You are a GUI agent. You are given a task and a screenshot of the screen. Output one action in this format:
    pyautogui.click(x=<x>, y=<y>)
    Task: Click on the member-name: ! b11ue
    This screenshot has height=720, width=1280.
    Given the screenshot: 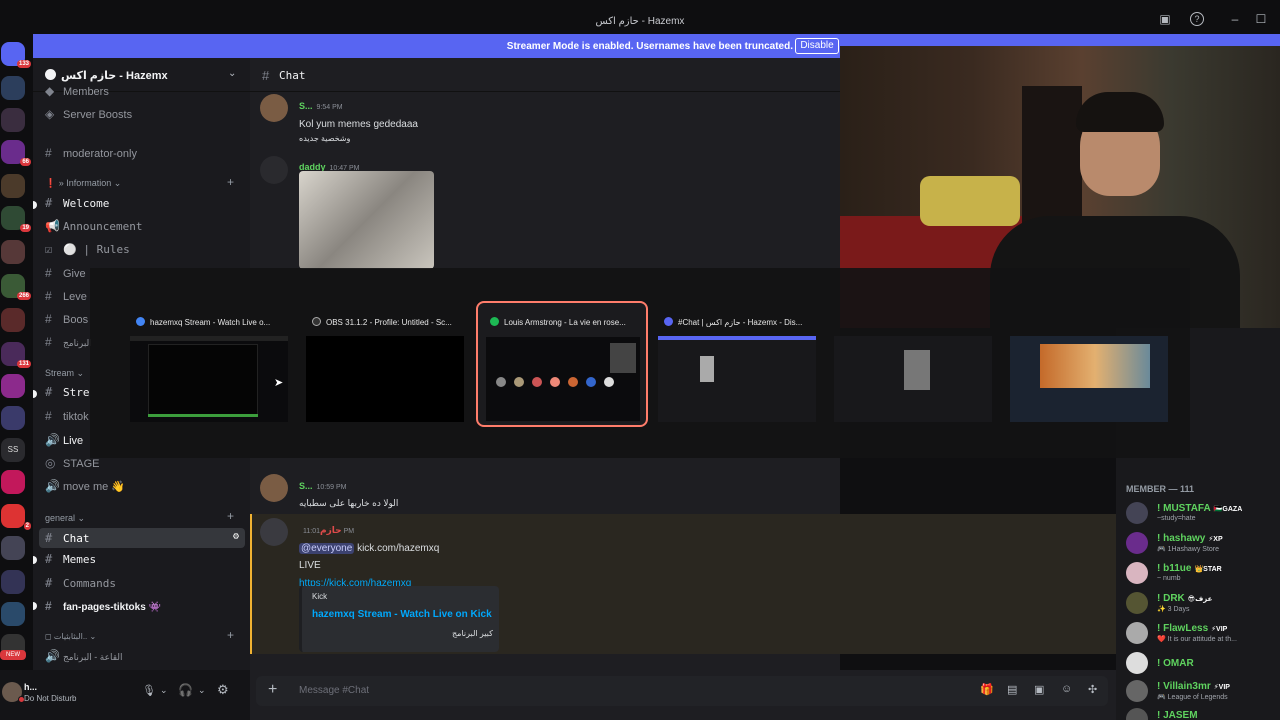 What is the action you would take?
    pyautogui.click(x=1174, y=568)
    